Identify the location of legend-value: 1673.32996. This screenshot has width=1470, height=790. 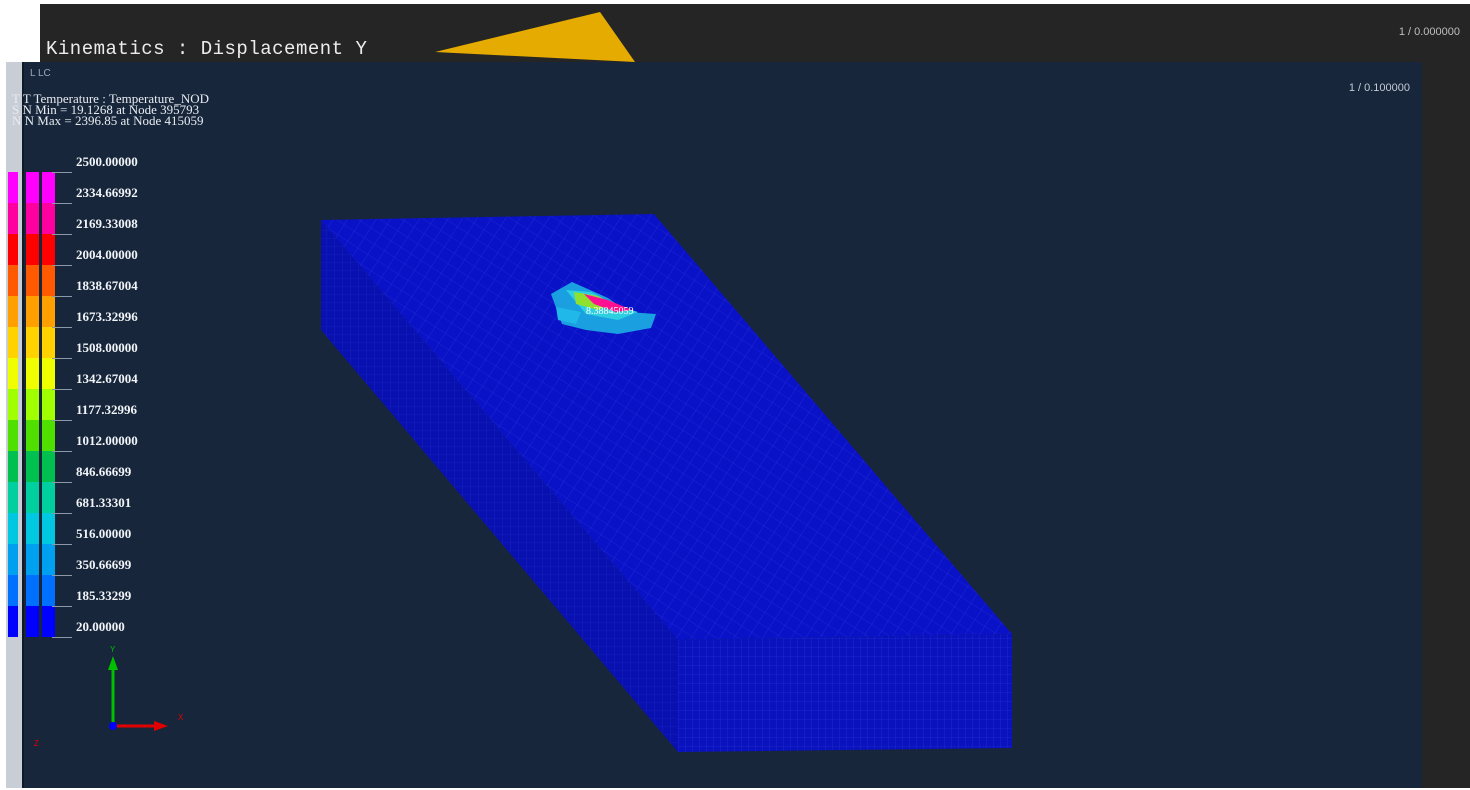
(107, 316).